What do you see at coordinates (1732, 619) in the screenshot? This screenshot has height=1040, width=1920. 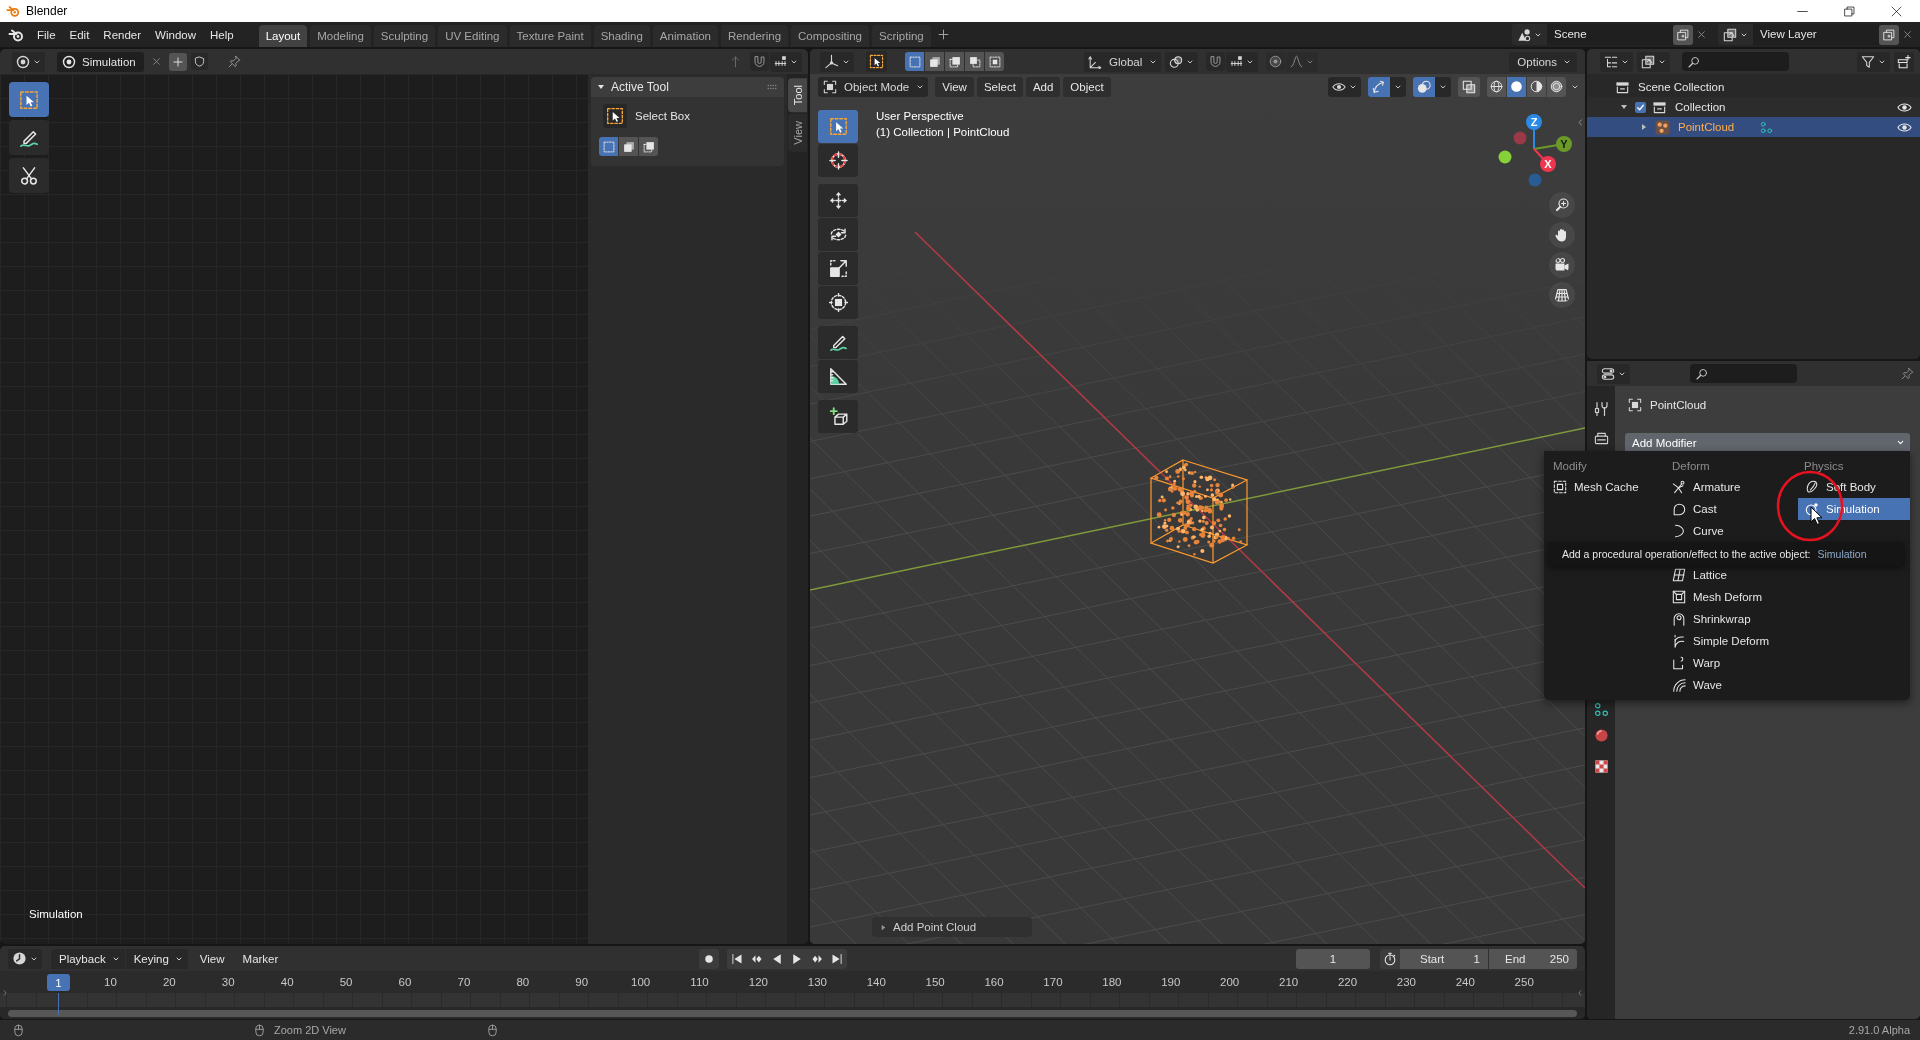 I see `menu-item: Shrinkwrap` at bounding box center [1732, 619].